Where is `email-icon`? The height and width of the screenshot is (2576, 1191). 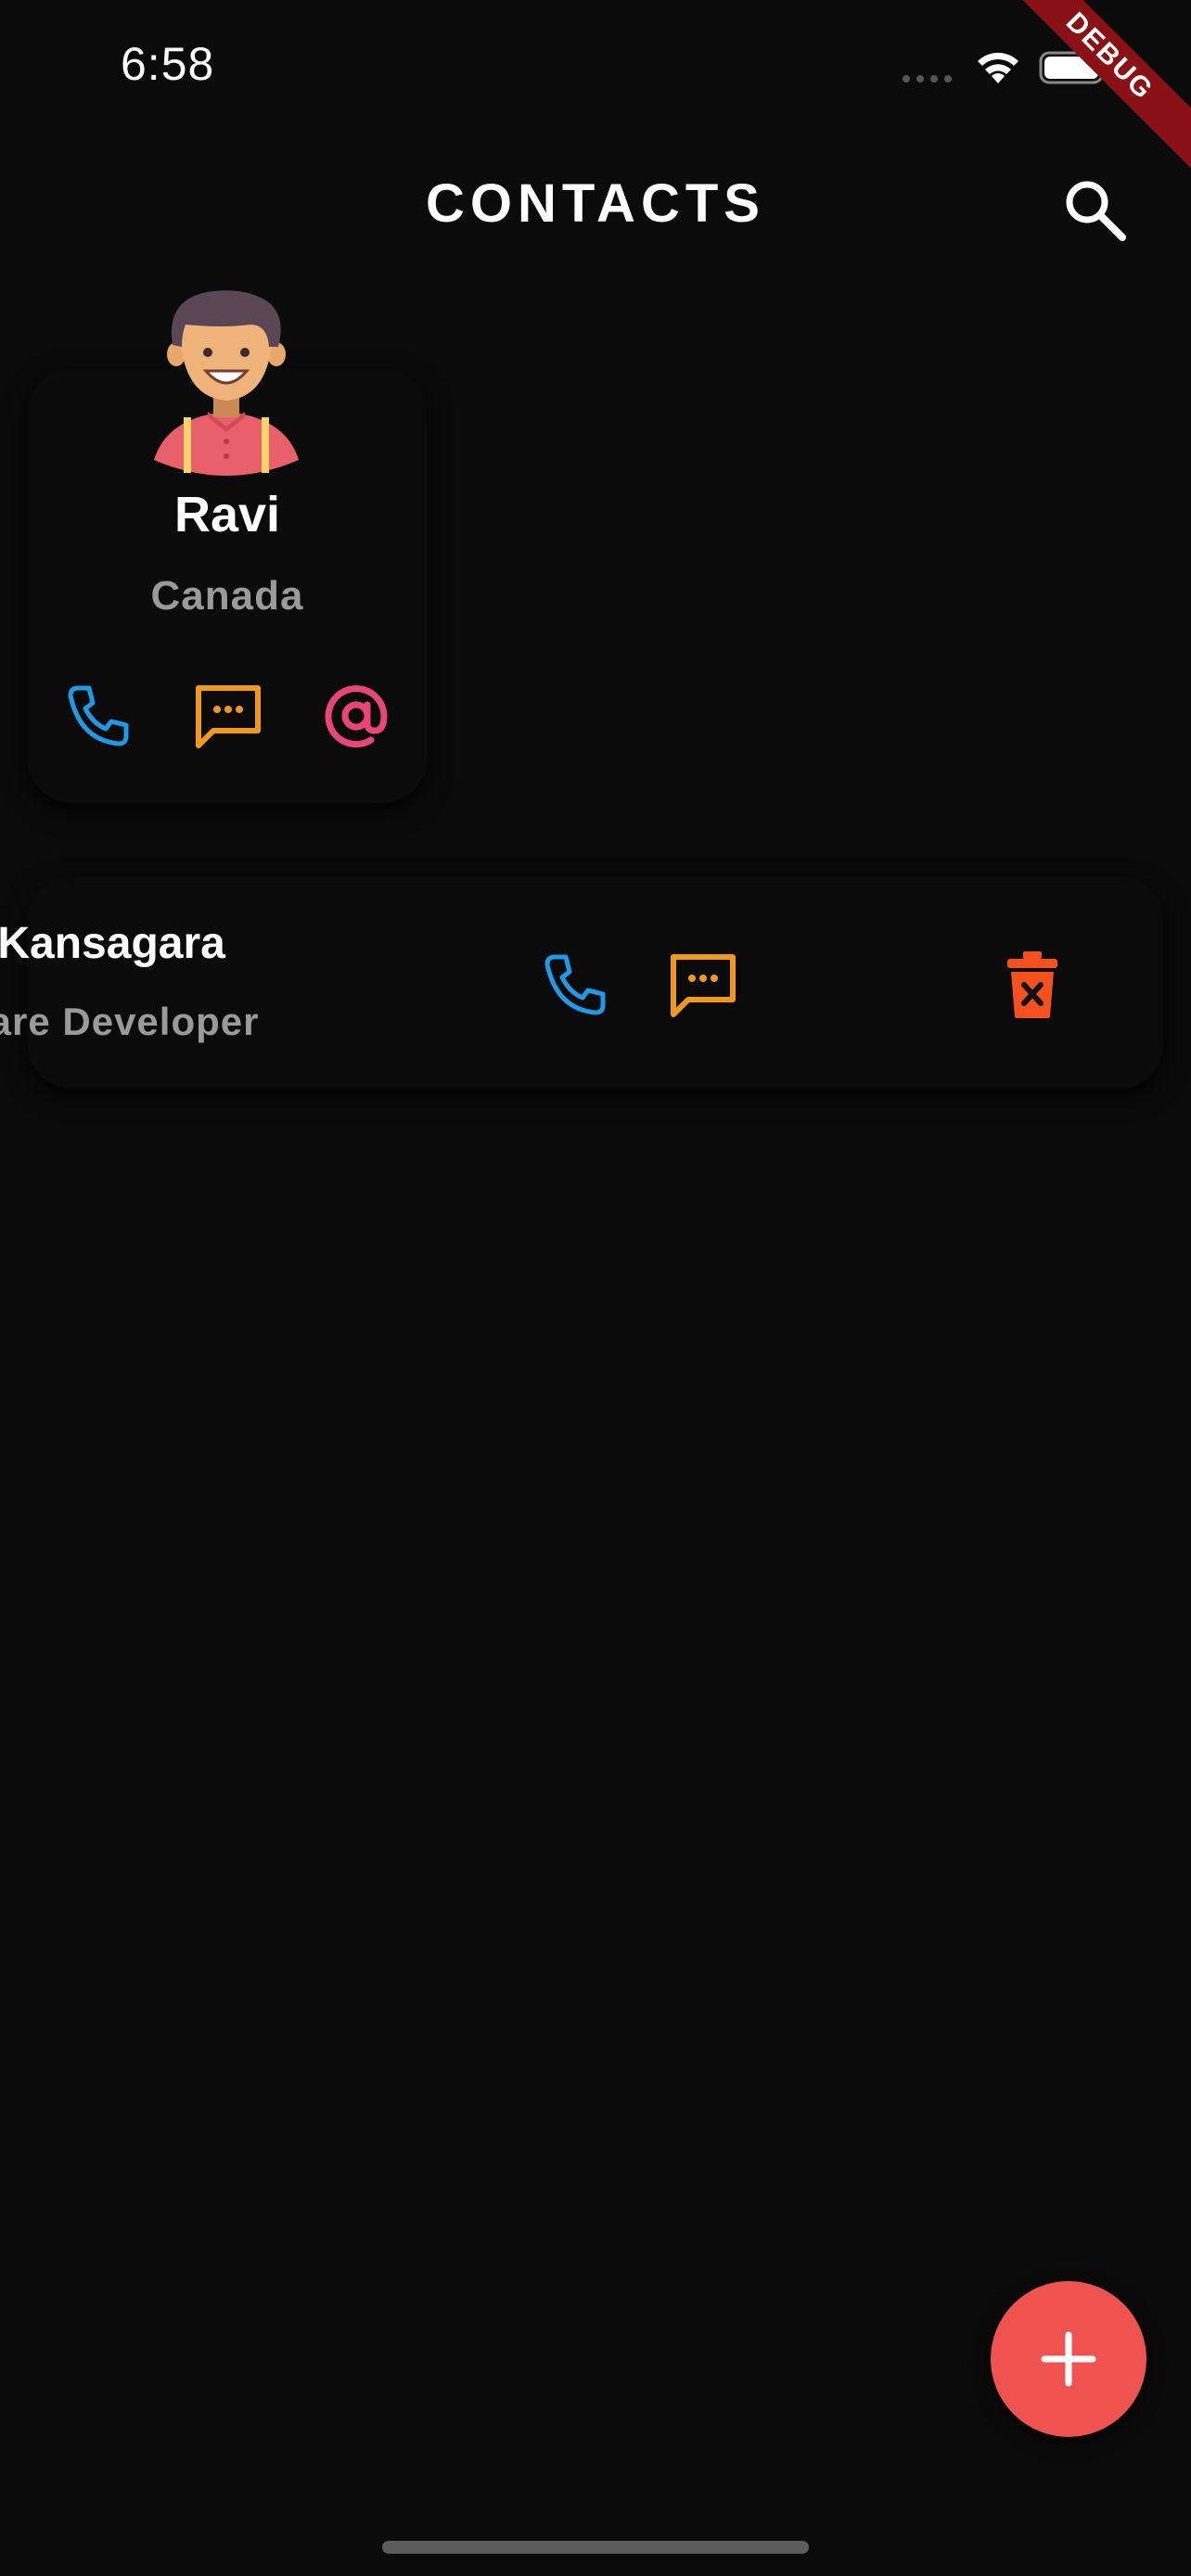
email-icon is located at coordinates (356, 715).